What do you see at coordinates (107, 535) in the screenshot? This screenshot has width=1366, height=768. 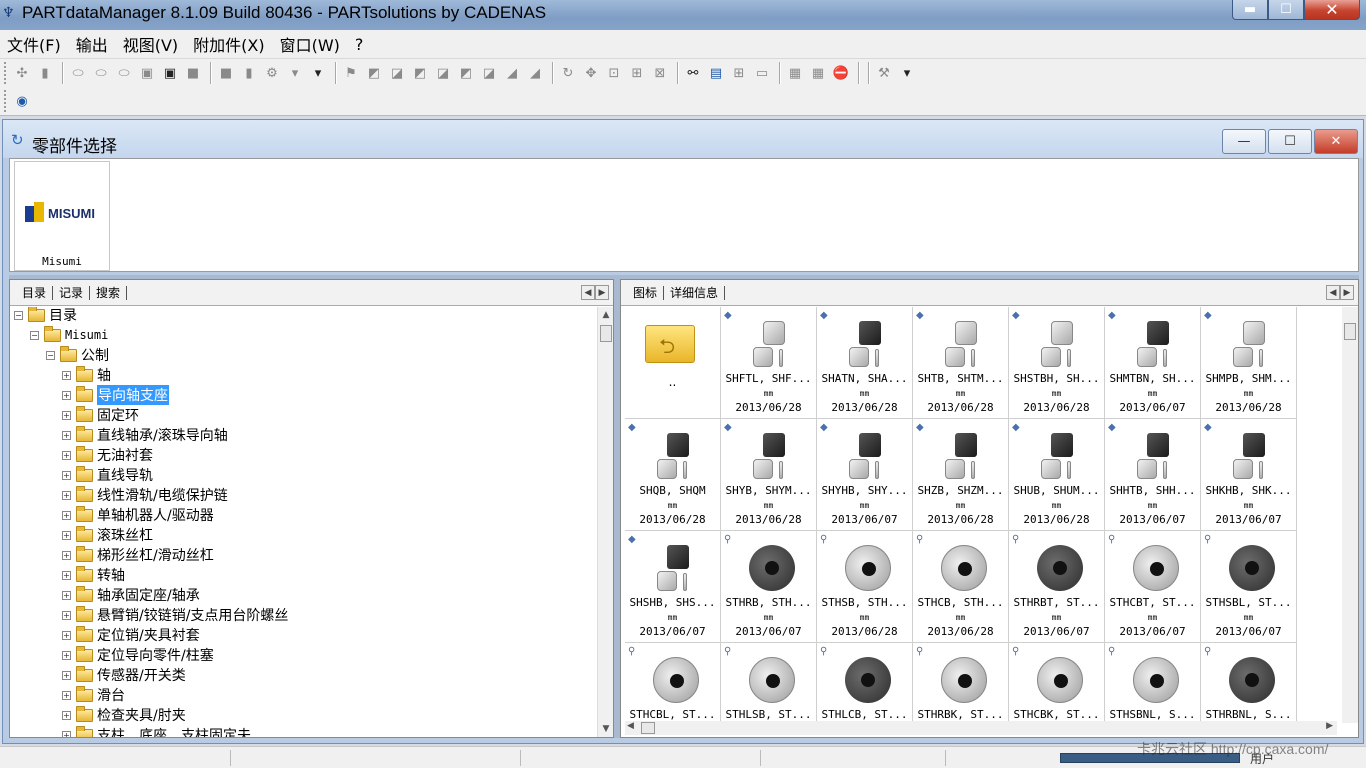 I see `tree-item: + 滚珠丝杠` at bounding box center [107, 535].